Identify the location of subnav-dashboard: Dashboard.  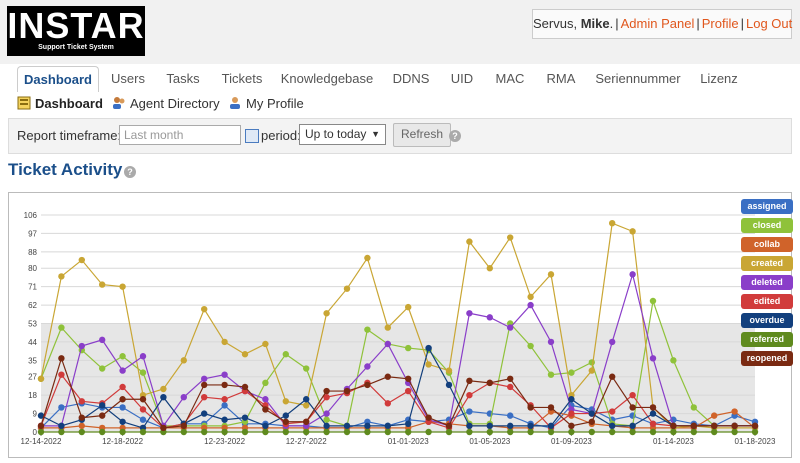
(60, 104).